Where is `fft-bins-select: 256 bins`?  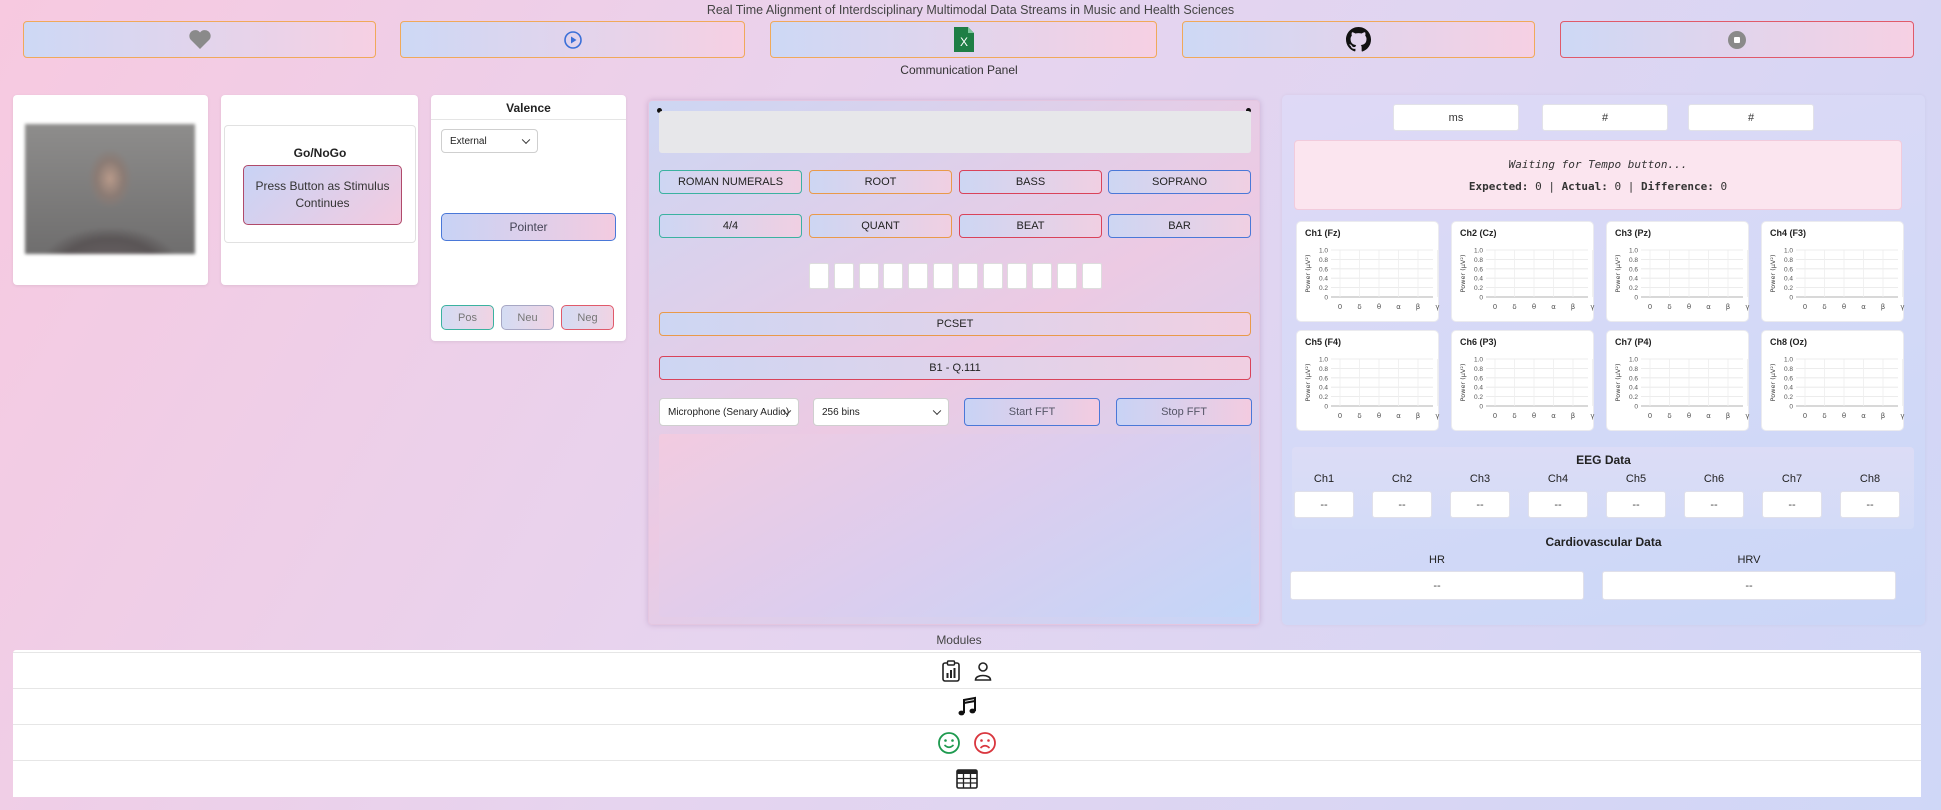
fft-bins-select: 256 bins is located at coordinates (881, 412).